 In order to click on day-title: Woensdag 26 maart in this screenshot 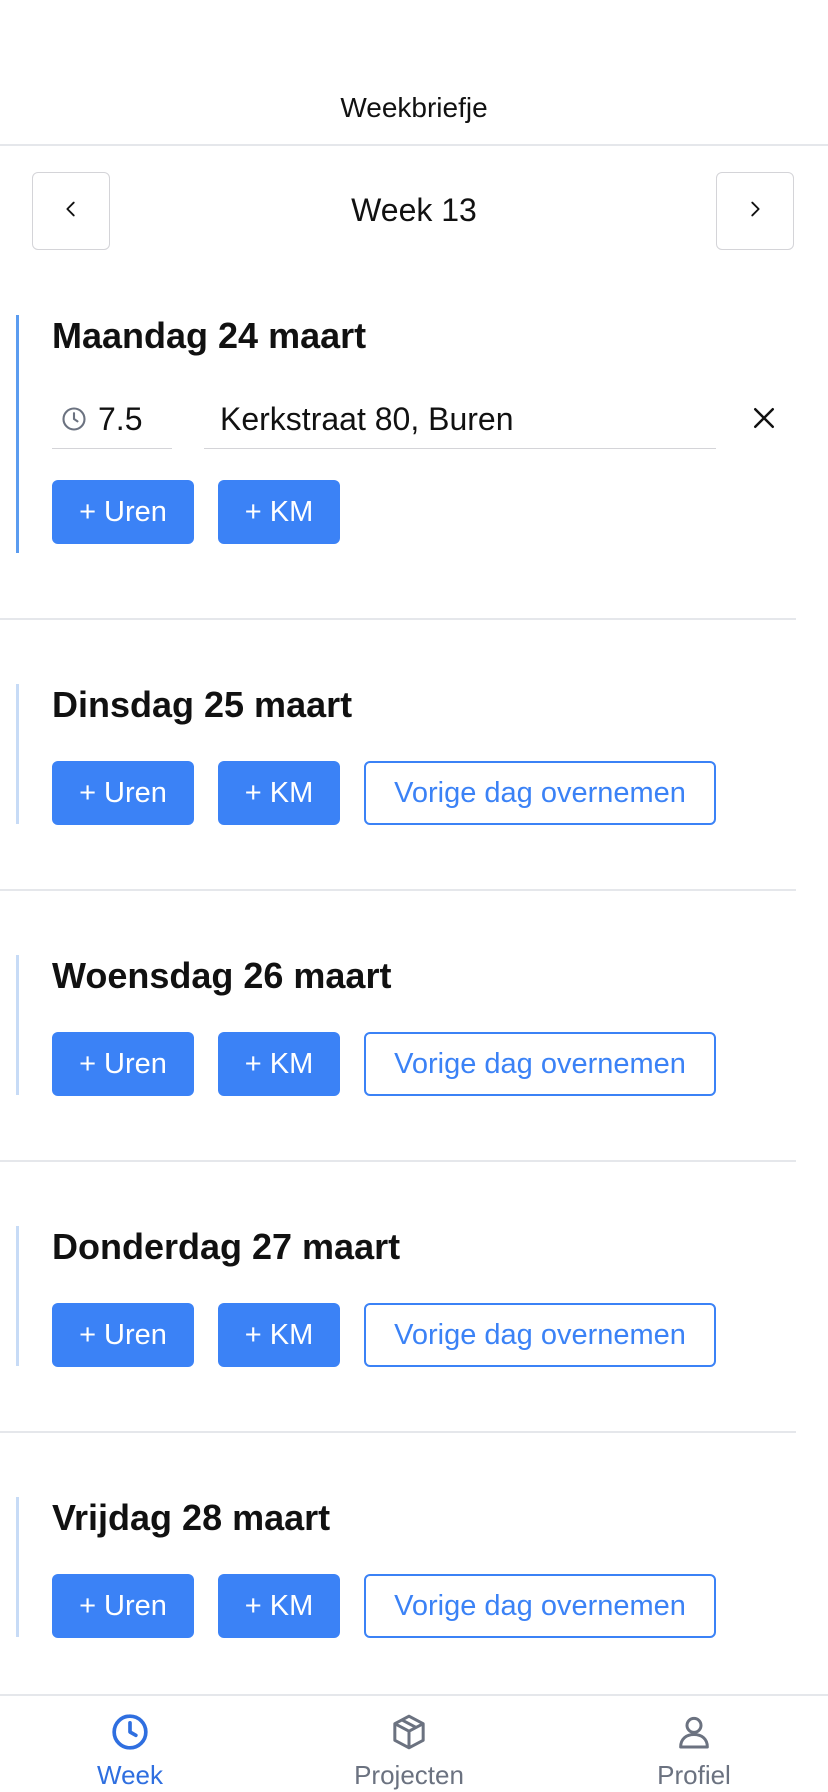, I will do `click(222, 975)`.